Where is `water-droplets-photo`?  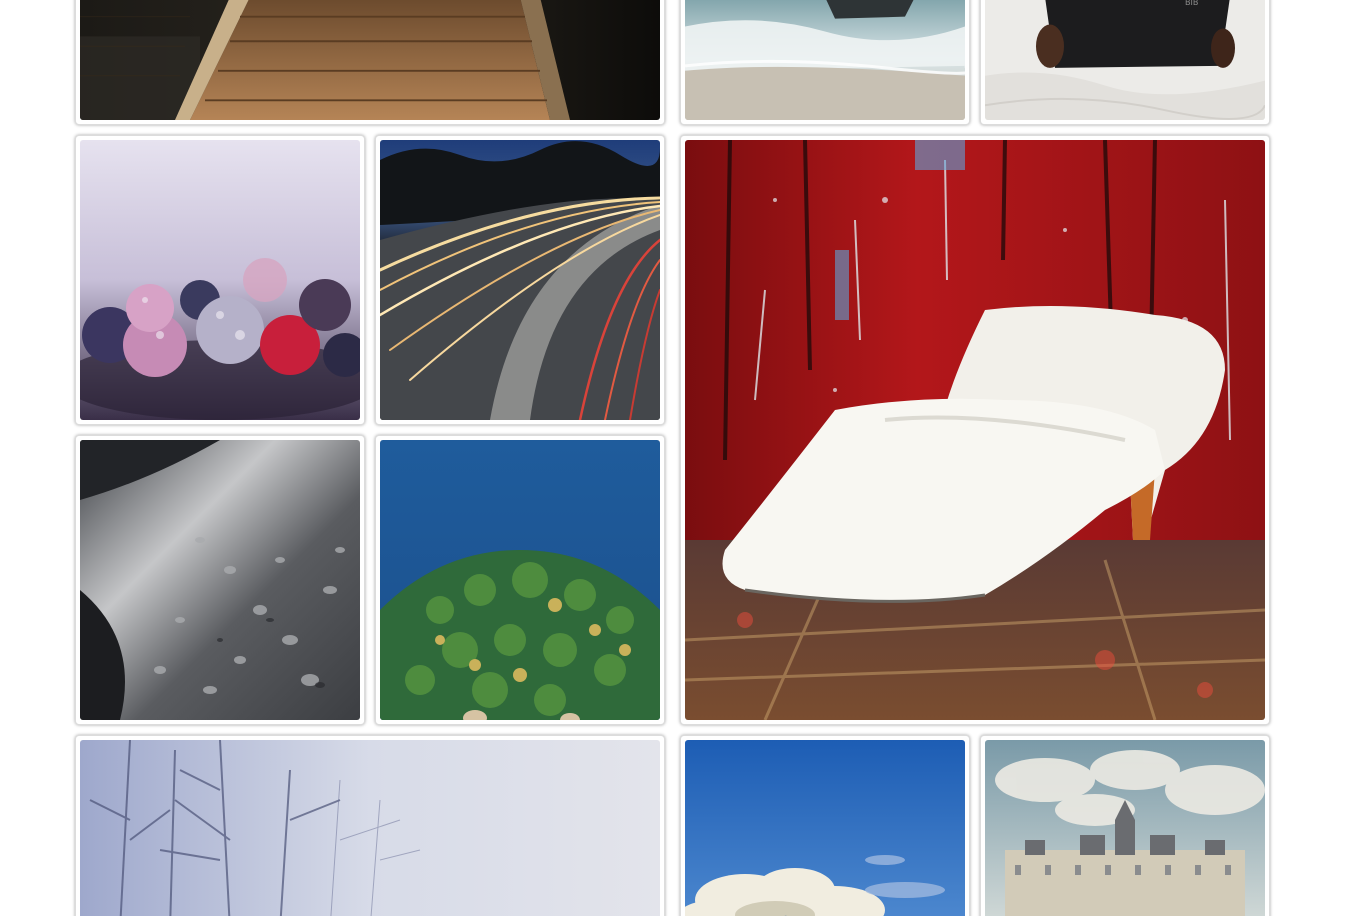
water-droplets-photo is located at coordinates (220, 580).